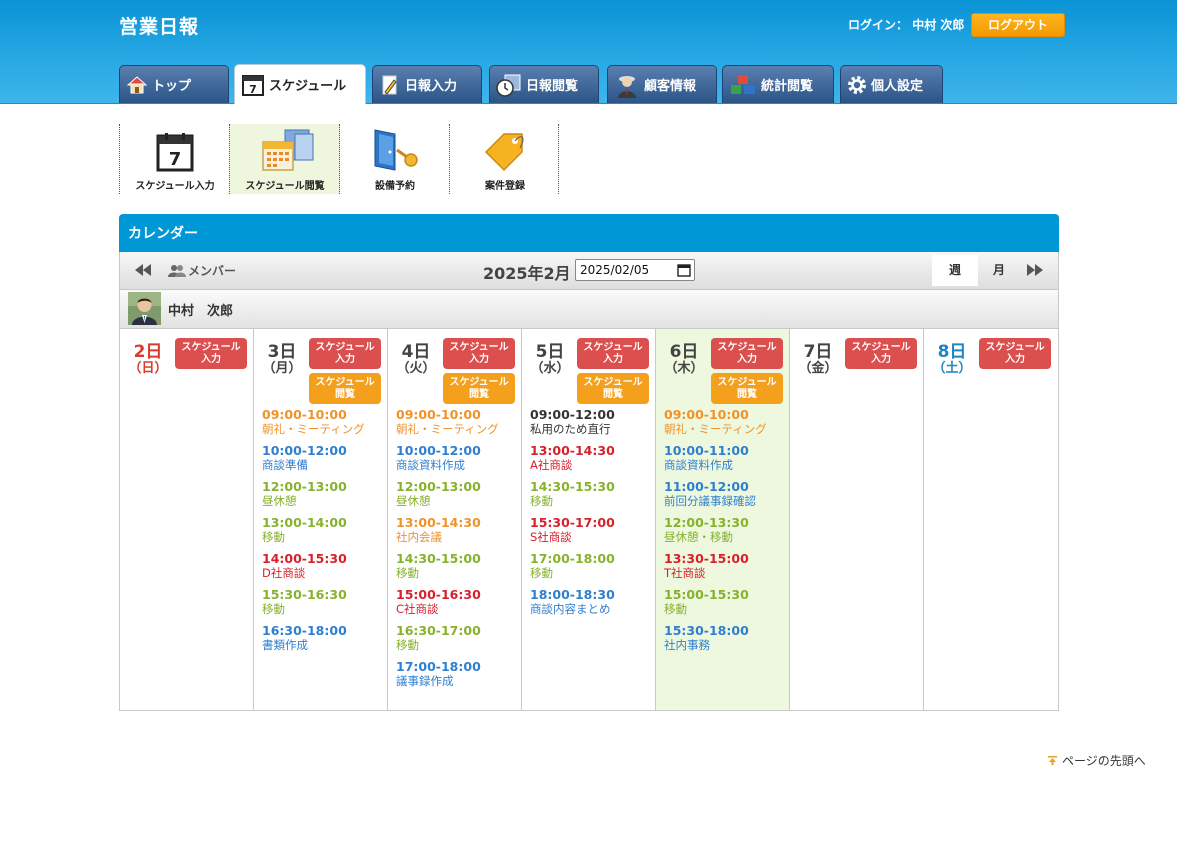 This screenshot has height=857, width=1177. What do you see at coordinates (159, 27) in the screenshot?
I see `app-title: 営業日報` at bounding box center [159, 27].